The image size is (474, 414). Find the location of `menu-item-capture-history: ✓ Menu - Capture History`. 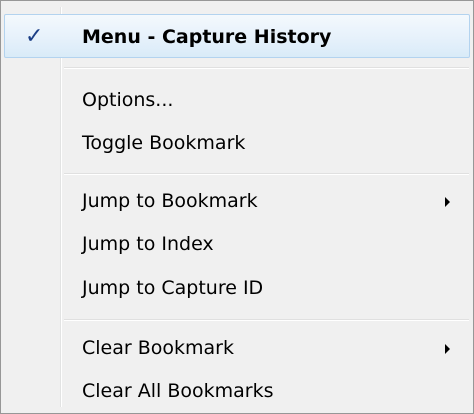

menu-item-capture-history: ✓ Menu - Capture History is located at coordinates (237, 36).